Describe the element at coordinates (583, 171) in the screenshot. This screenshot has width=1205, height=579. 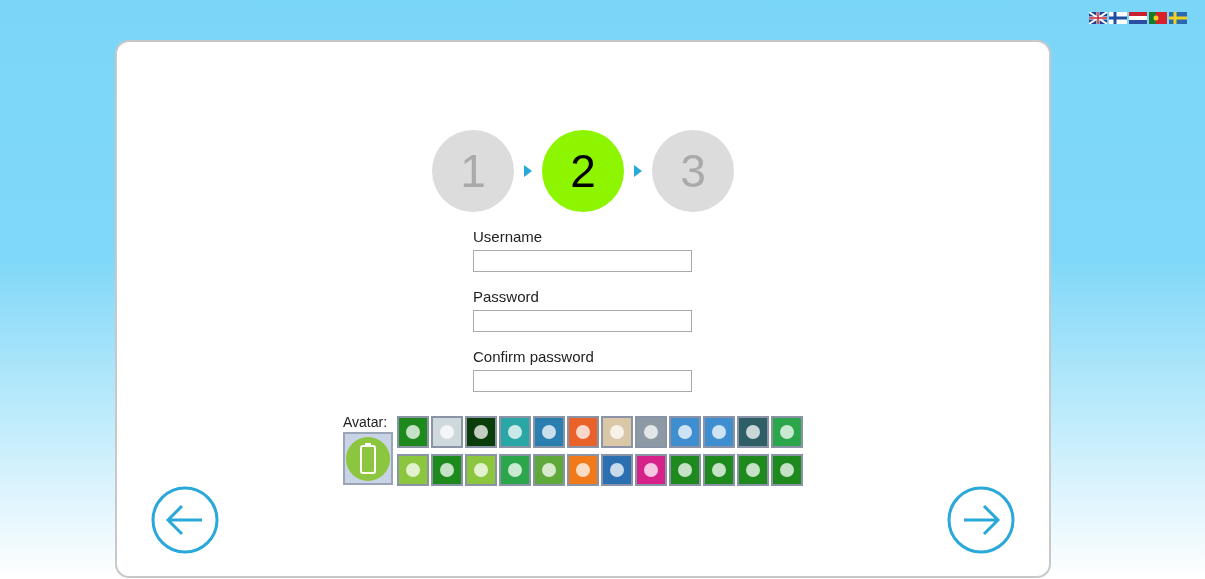
I see `step-indicator: 2` at that location.